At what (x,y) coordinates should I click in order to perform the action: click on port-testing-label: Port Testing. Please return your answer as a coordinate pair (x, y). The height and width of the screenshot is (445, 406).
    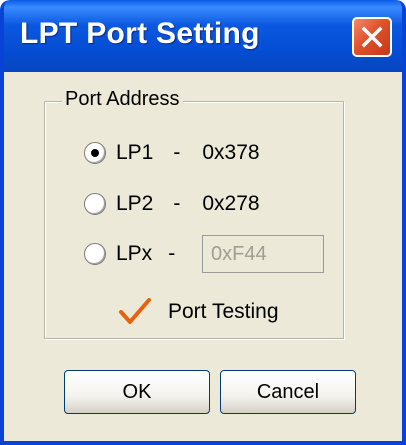
    Looking at the image, I should click on (223, 311).